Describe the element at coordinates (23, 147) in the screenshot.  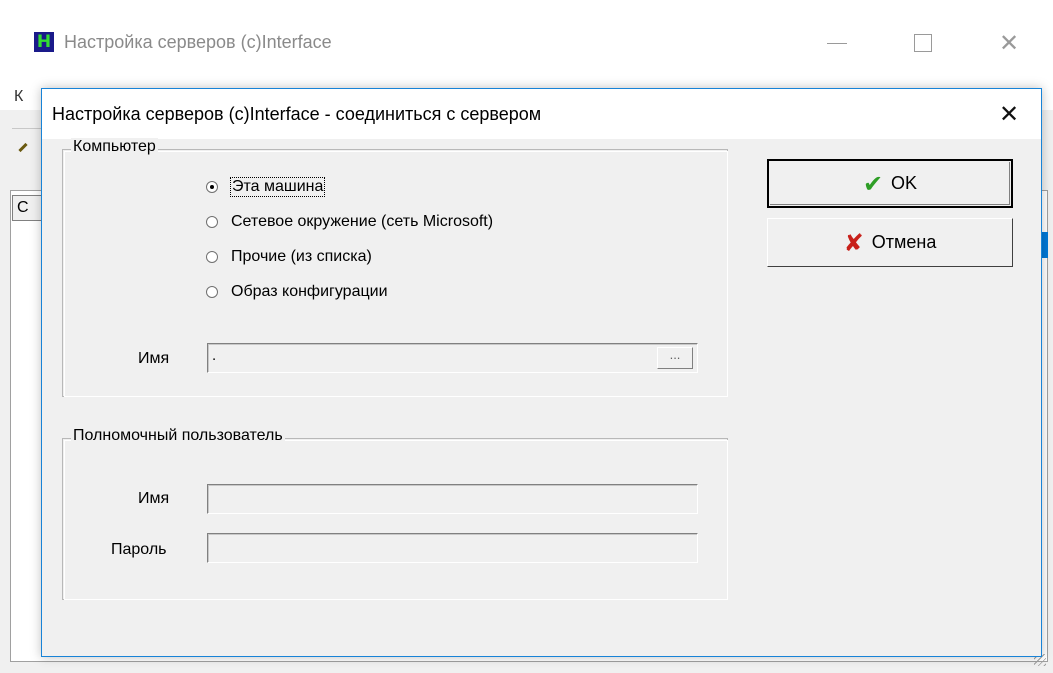
I see `edit-icon` at that location.